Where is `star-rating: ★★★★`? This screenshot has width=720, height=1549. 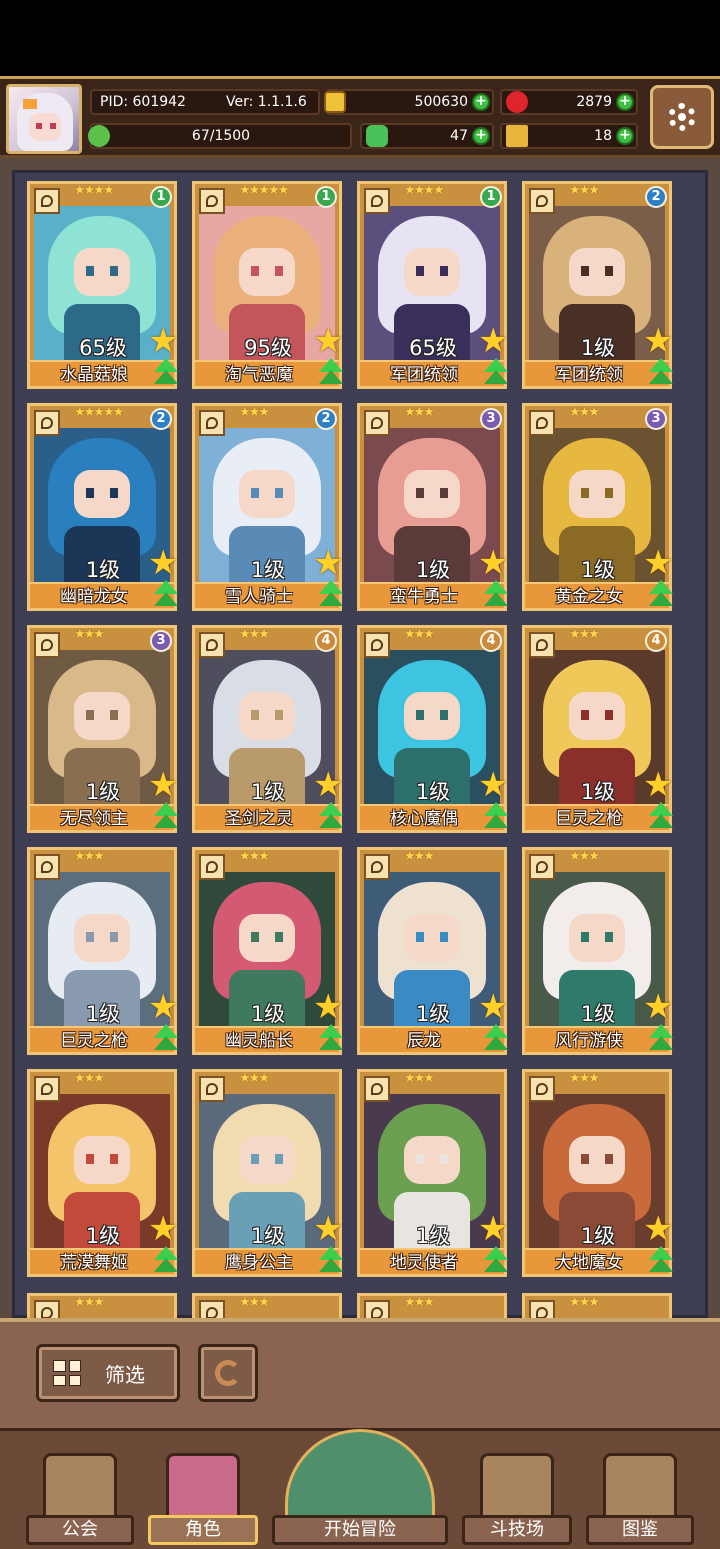
star-rating: ★★★★ is located at coordinates (424, 190).